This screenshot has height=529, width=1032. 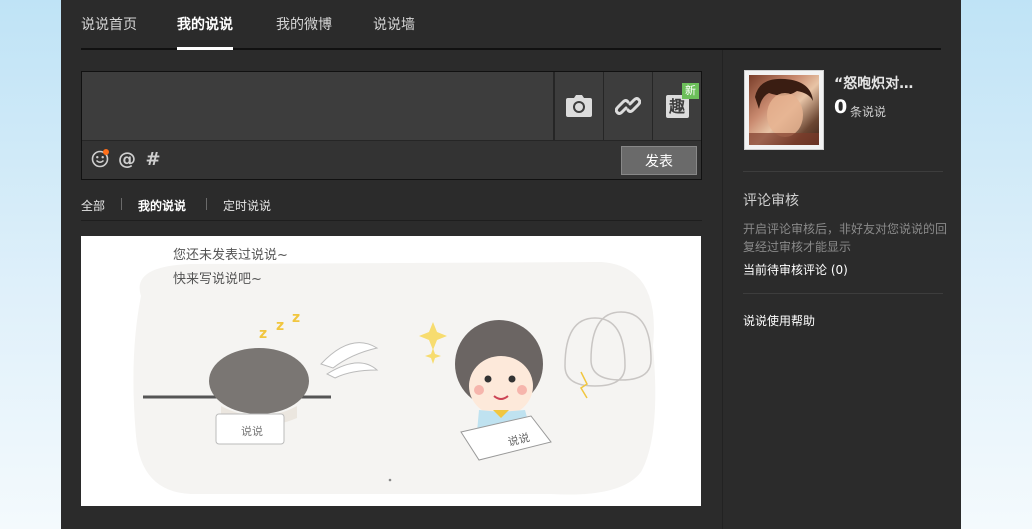 What do you see at coordinates (659, 160) in the screenshot?
I see `publish-button: 发表` at bounding box center [659, 160].